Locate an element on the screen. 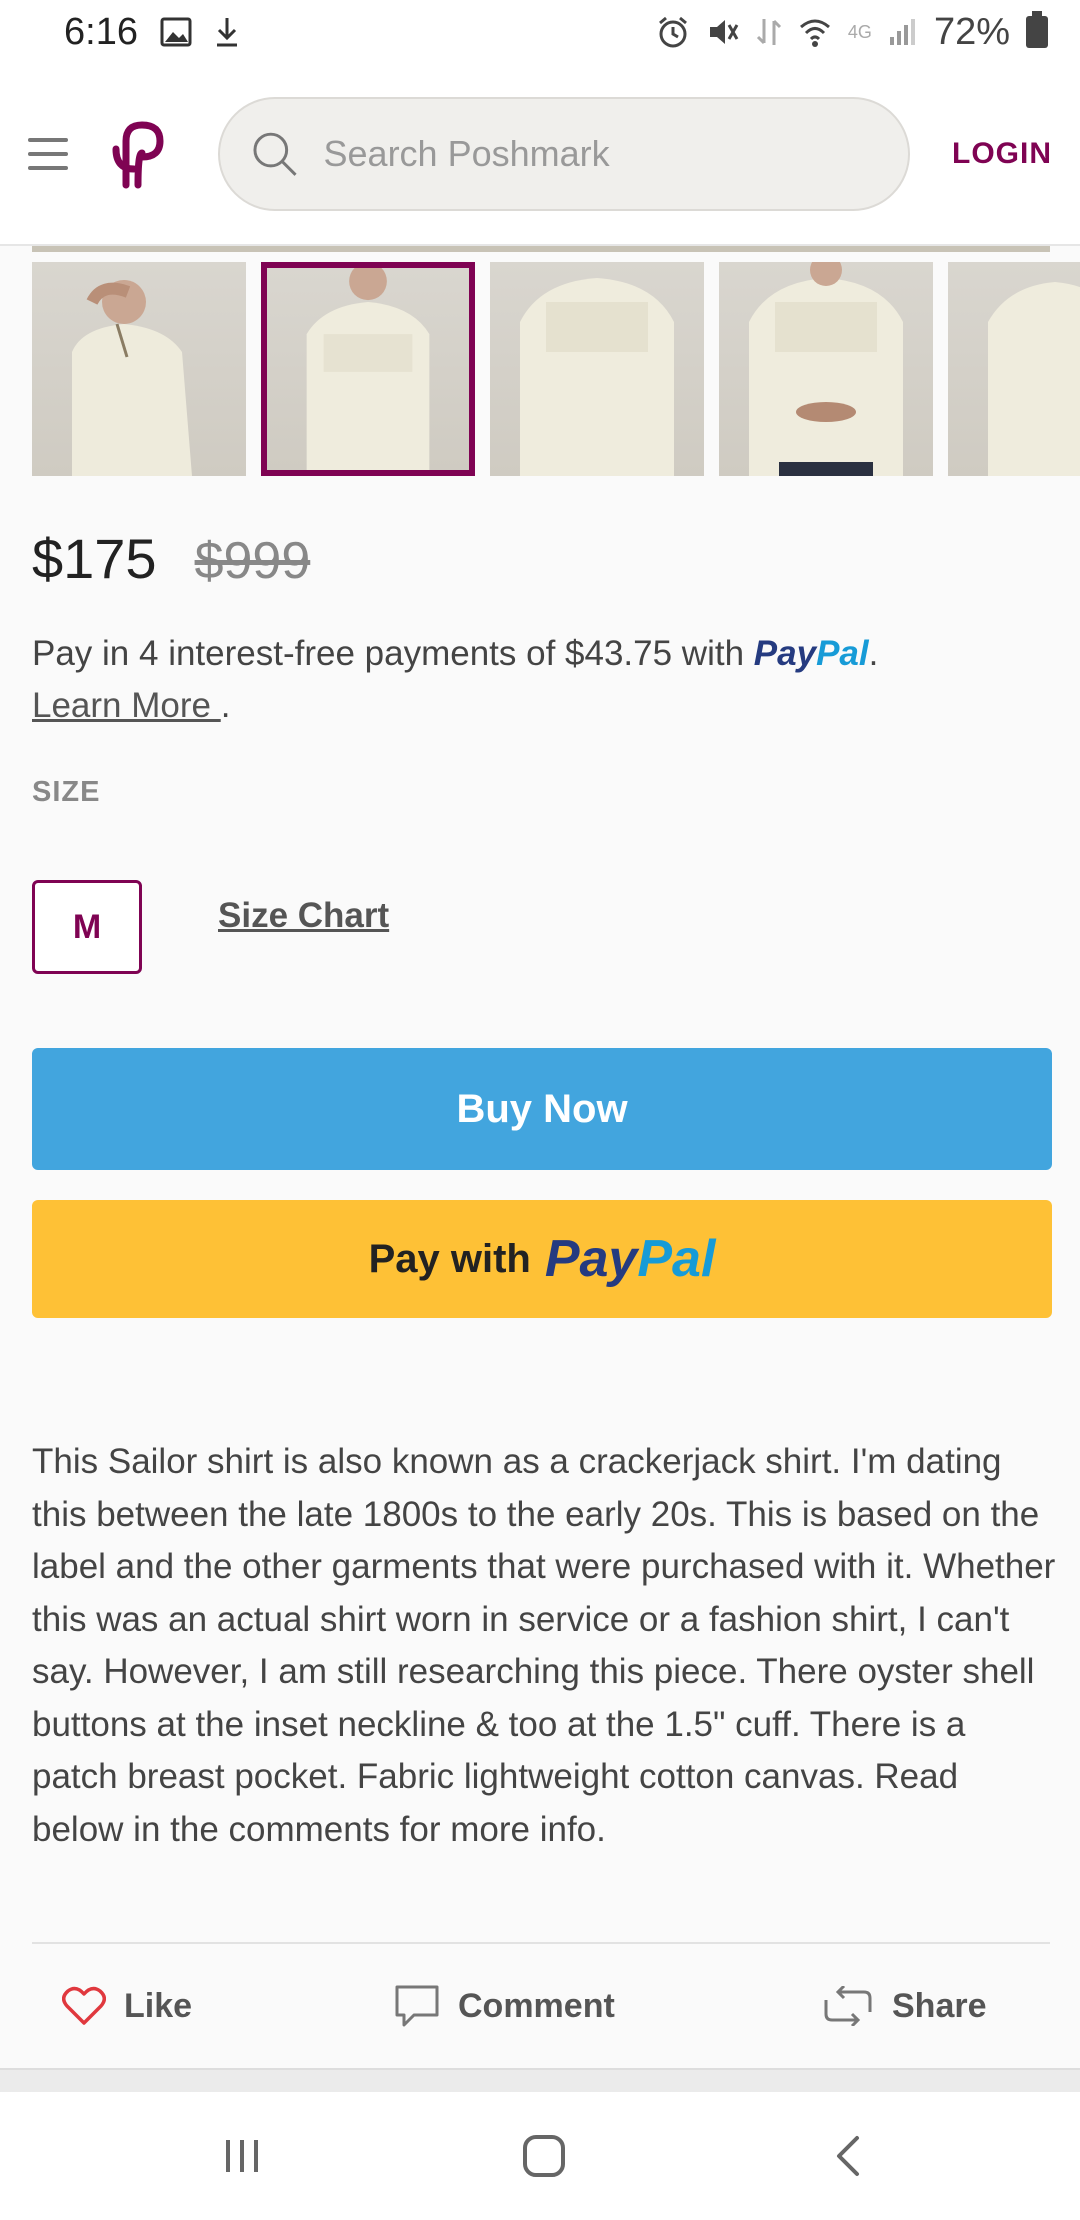 The height and width of the screenshot is (2220, 1080). system-nav-bar is located at coordinates (540, 2156).